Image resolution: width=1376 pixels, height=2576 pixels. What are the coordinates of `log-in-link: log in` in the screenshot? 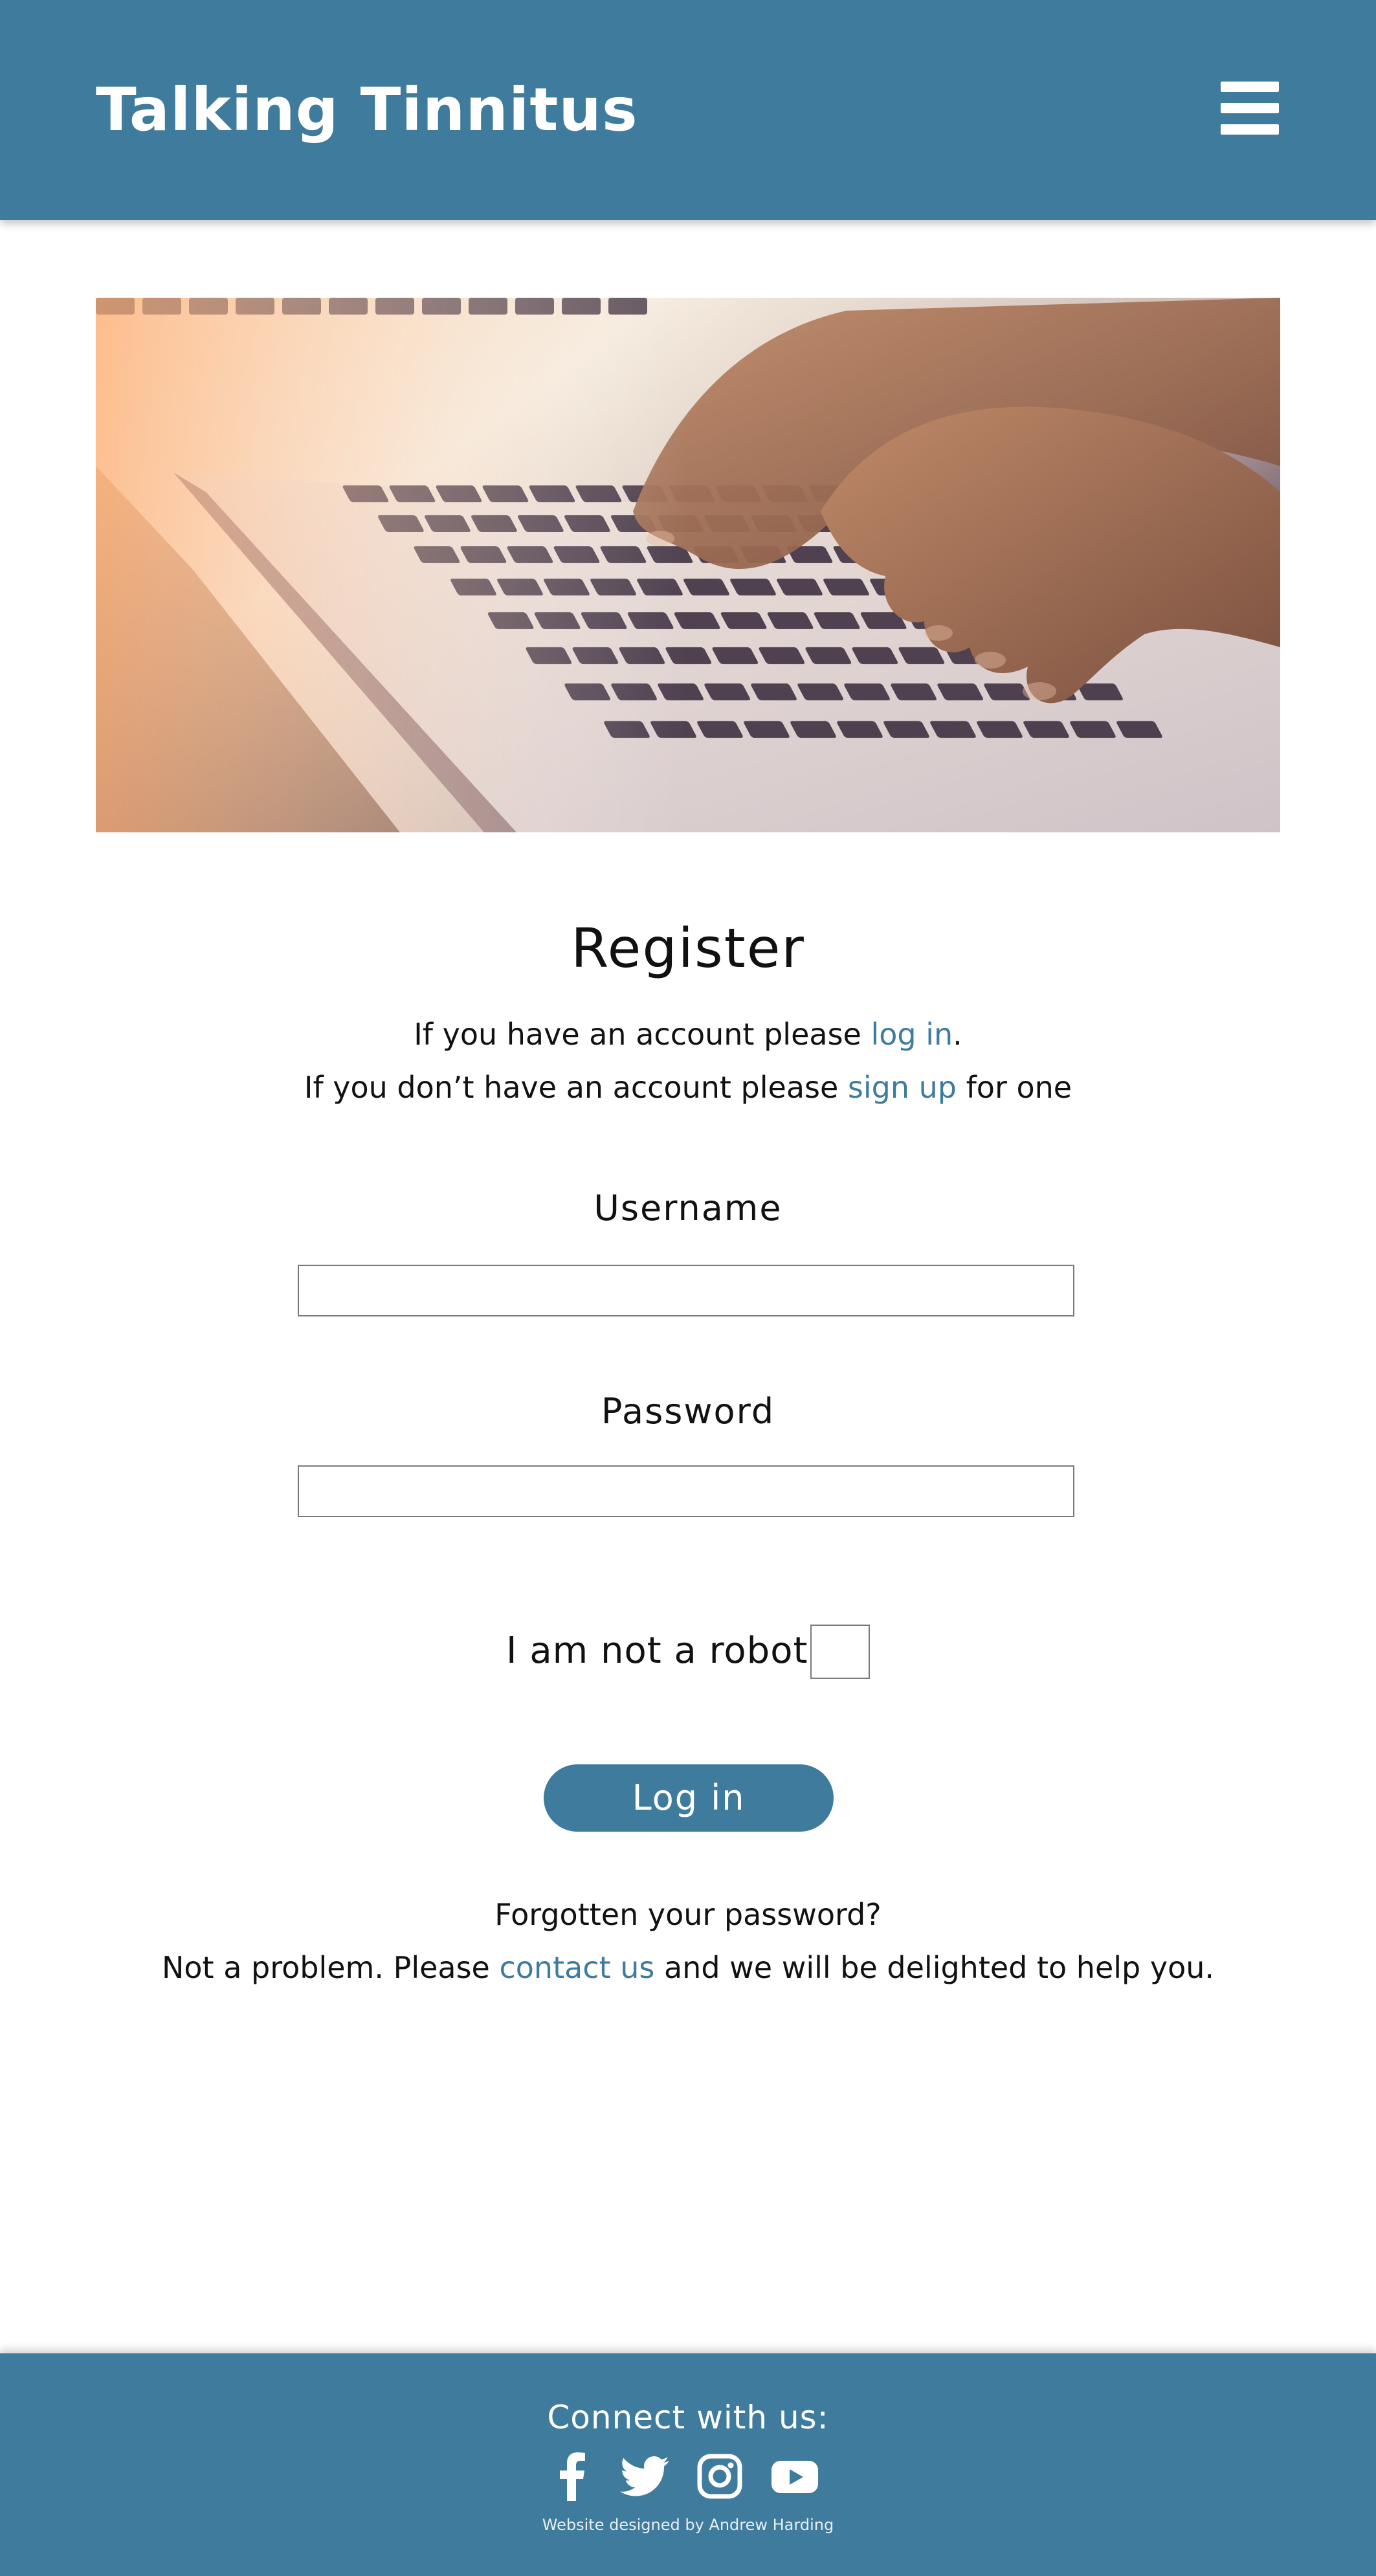 It's located at (912, 1034).